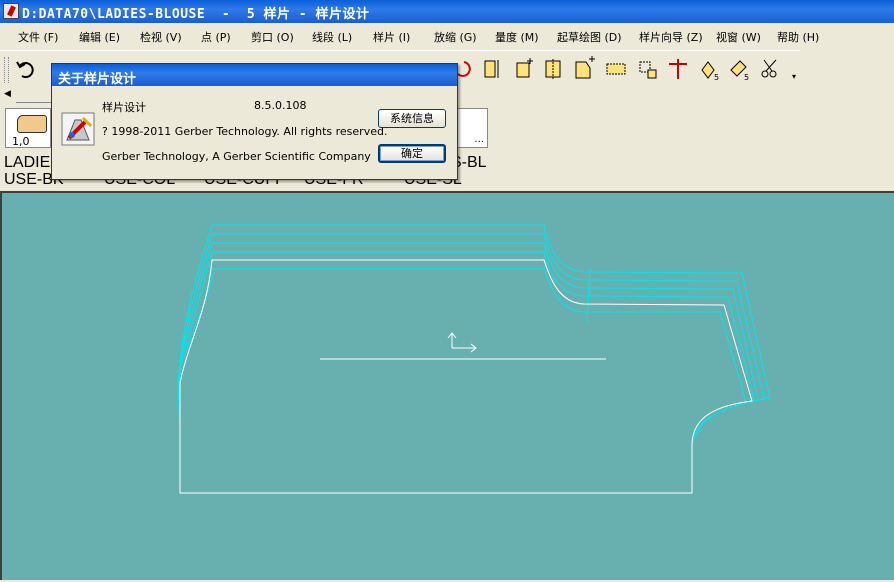  What do you see at coordinates (517, 37) in the screenshot?
I see `menu-item: 量度 (M)` at bounding box center [517, 37].